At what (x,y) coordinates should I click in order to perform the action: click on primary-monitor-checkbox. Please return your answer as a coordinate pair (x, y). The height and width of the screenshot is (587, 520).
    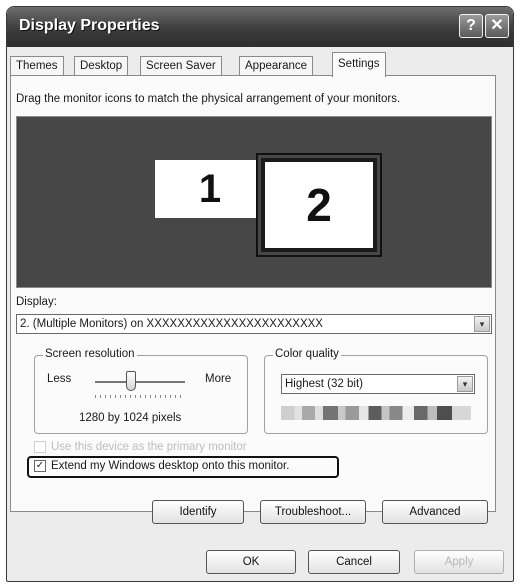
    Looking at the image, I should click on (40, 447).